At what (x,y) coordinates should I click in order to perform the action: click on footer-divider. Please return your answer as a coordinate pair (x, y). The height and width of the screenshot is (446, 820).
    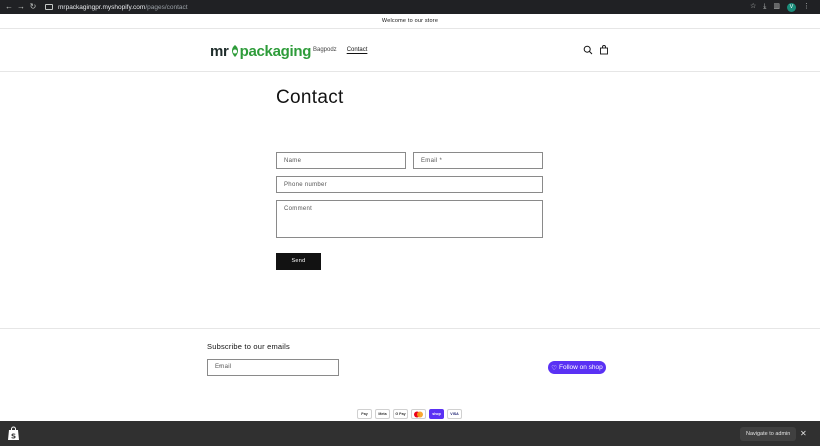
    Looking at the image, I should click on (410, 328).